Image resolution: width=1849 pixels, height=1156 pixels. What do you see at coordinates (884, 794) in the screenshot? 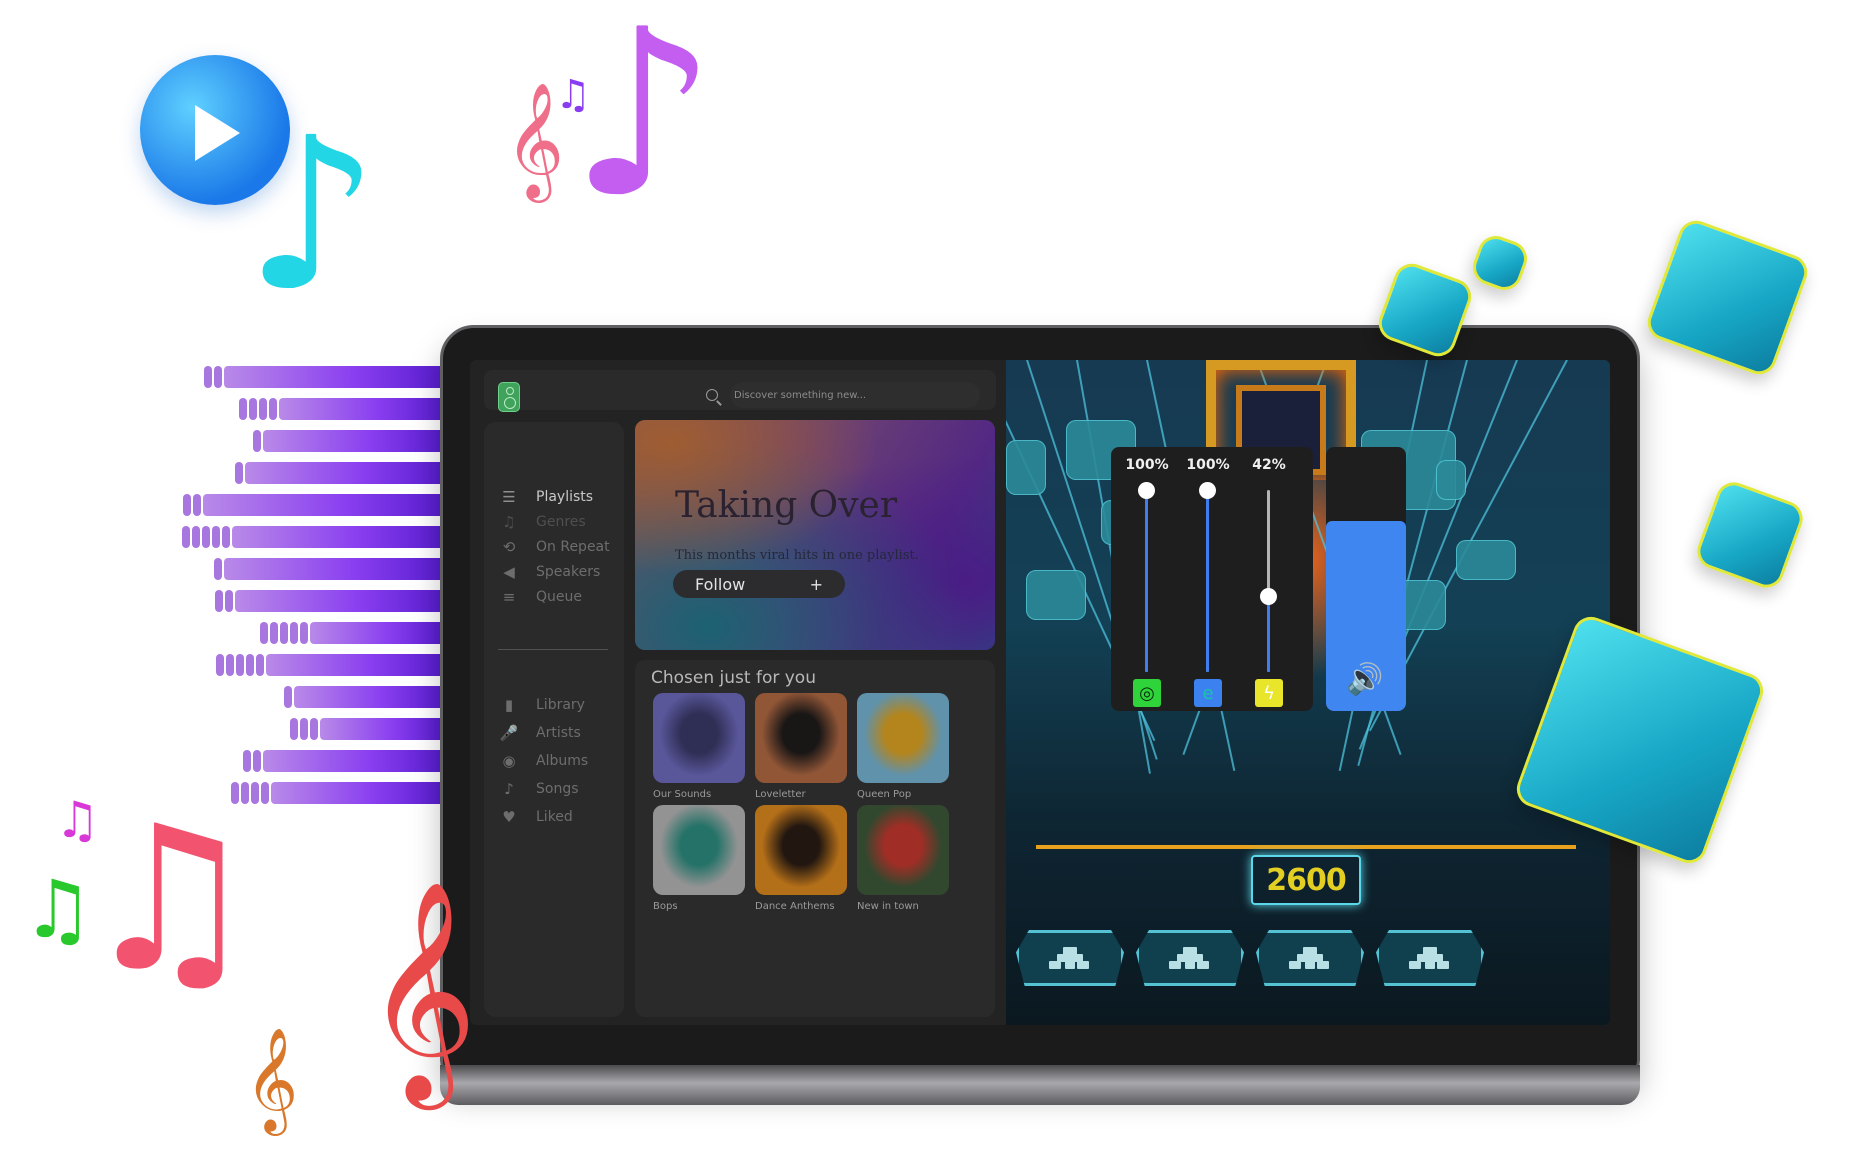
I see `playlist-card-label: Queen Pop` at bounding box center [884, 794].